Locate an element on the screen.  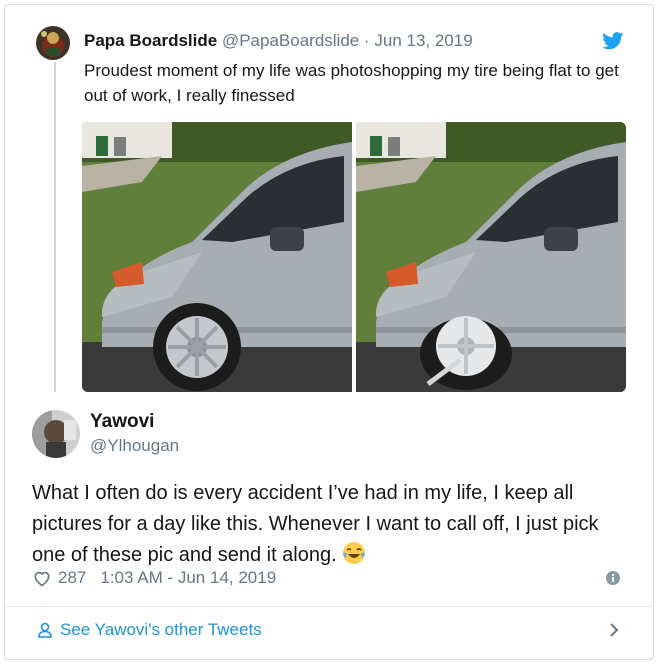
quoted-handle: @PapaBoardslide is located at coordinates (290, 40).